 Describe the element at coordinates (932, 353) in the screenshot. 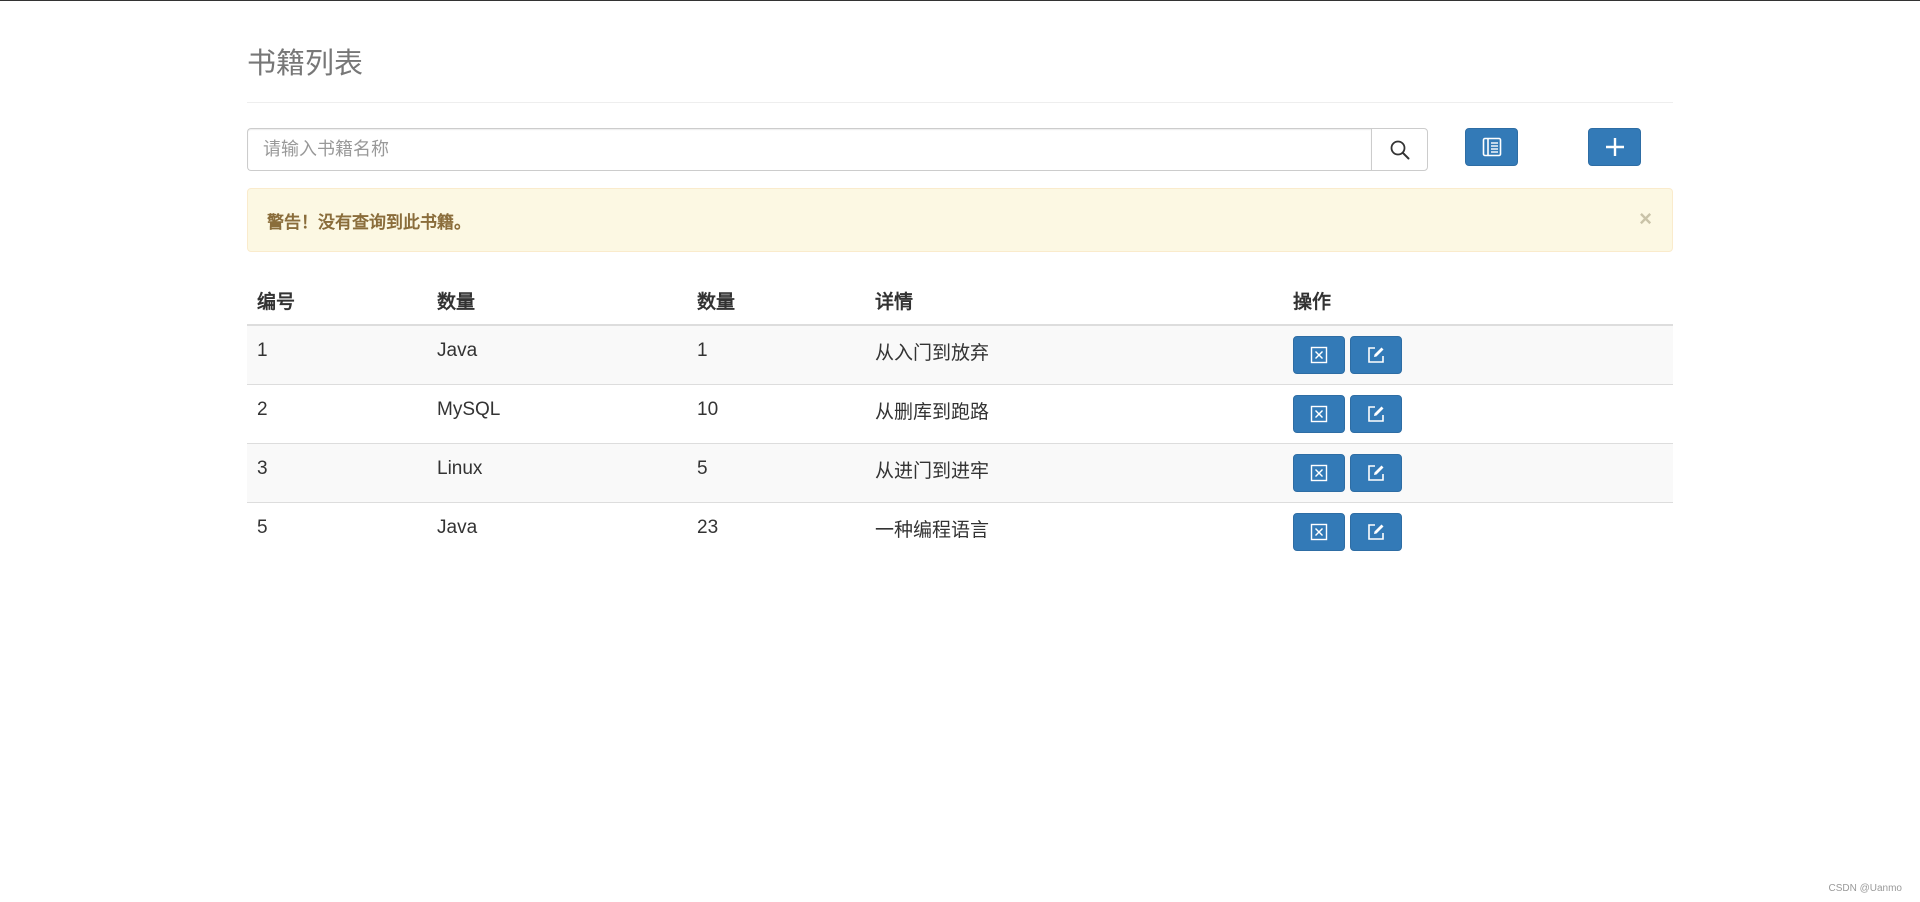

I see `cell-detail: 从入门到放弃` at that location.